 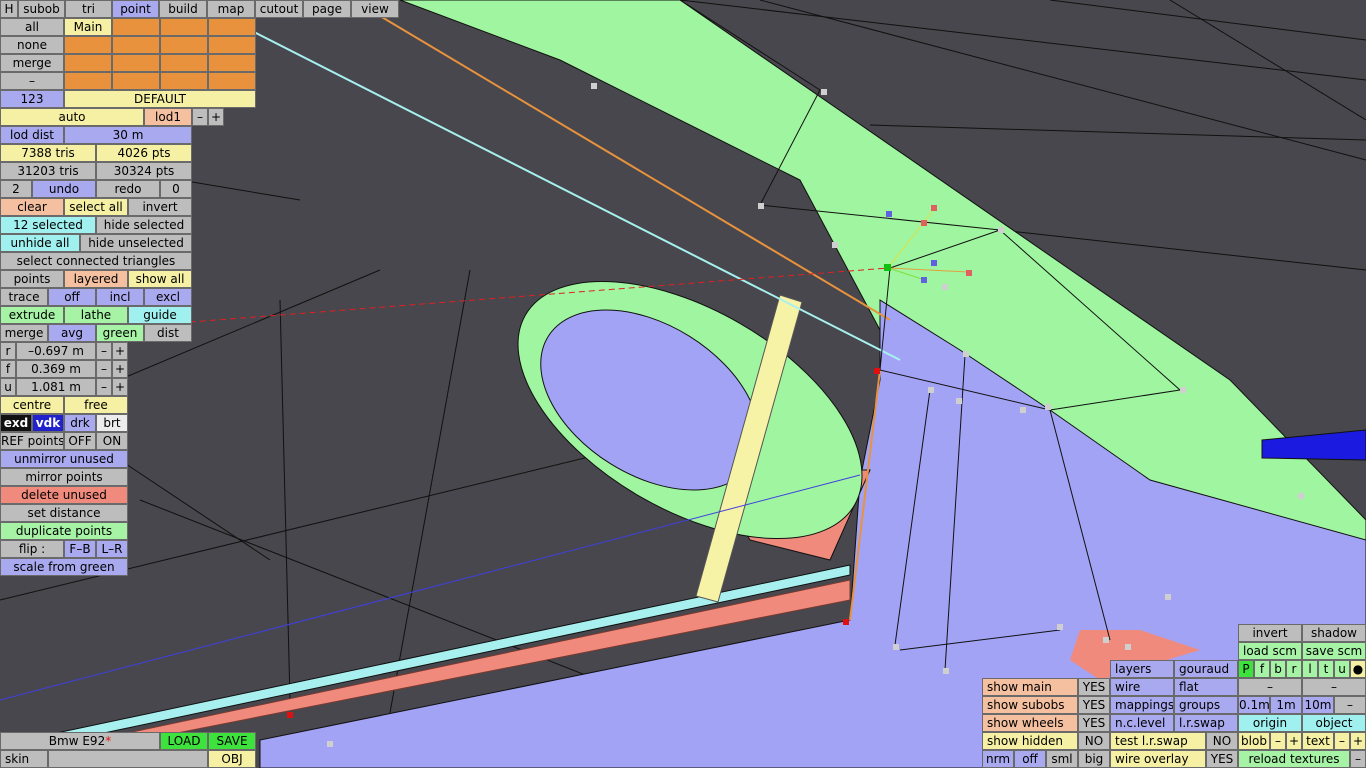 What do you see at coordinates (104, 369) in the screenshot?
I see `coord-f-minus: –` at bounding box center [104, 369].